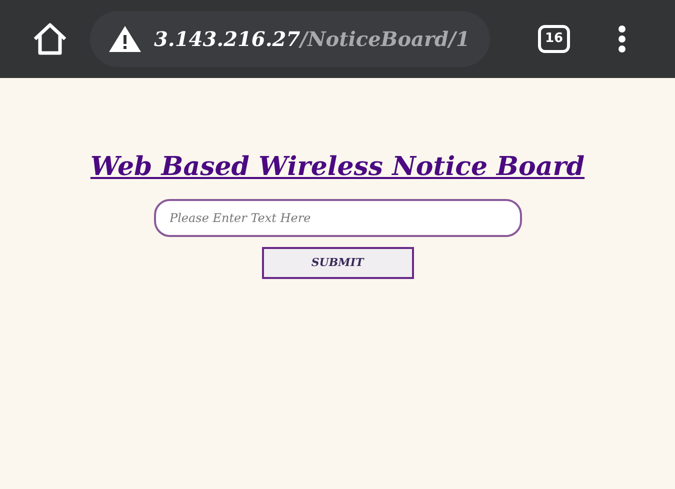 This screenshot has height=489, width=675. Describe the element at coordinates (125, 39) in the screenshot. I see `warning-icon` at that location.